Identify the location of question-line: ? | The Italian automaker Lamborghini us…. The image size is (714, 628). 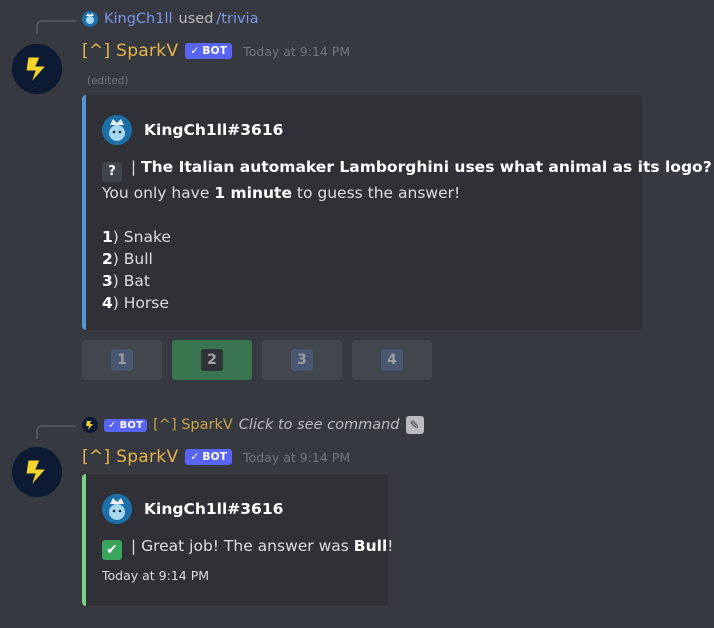
(407, 169).